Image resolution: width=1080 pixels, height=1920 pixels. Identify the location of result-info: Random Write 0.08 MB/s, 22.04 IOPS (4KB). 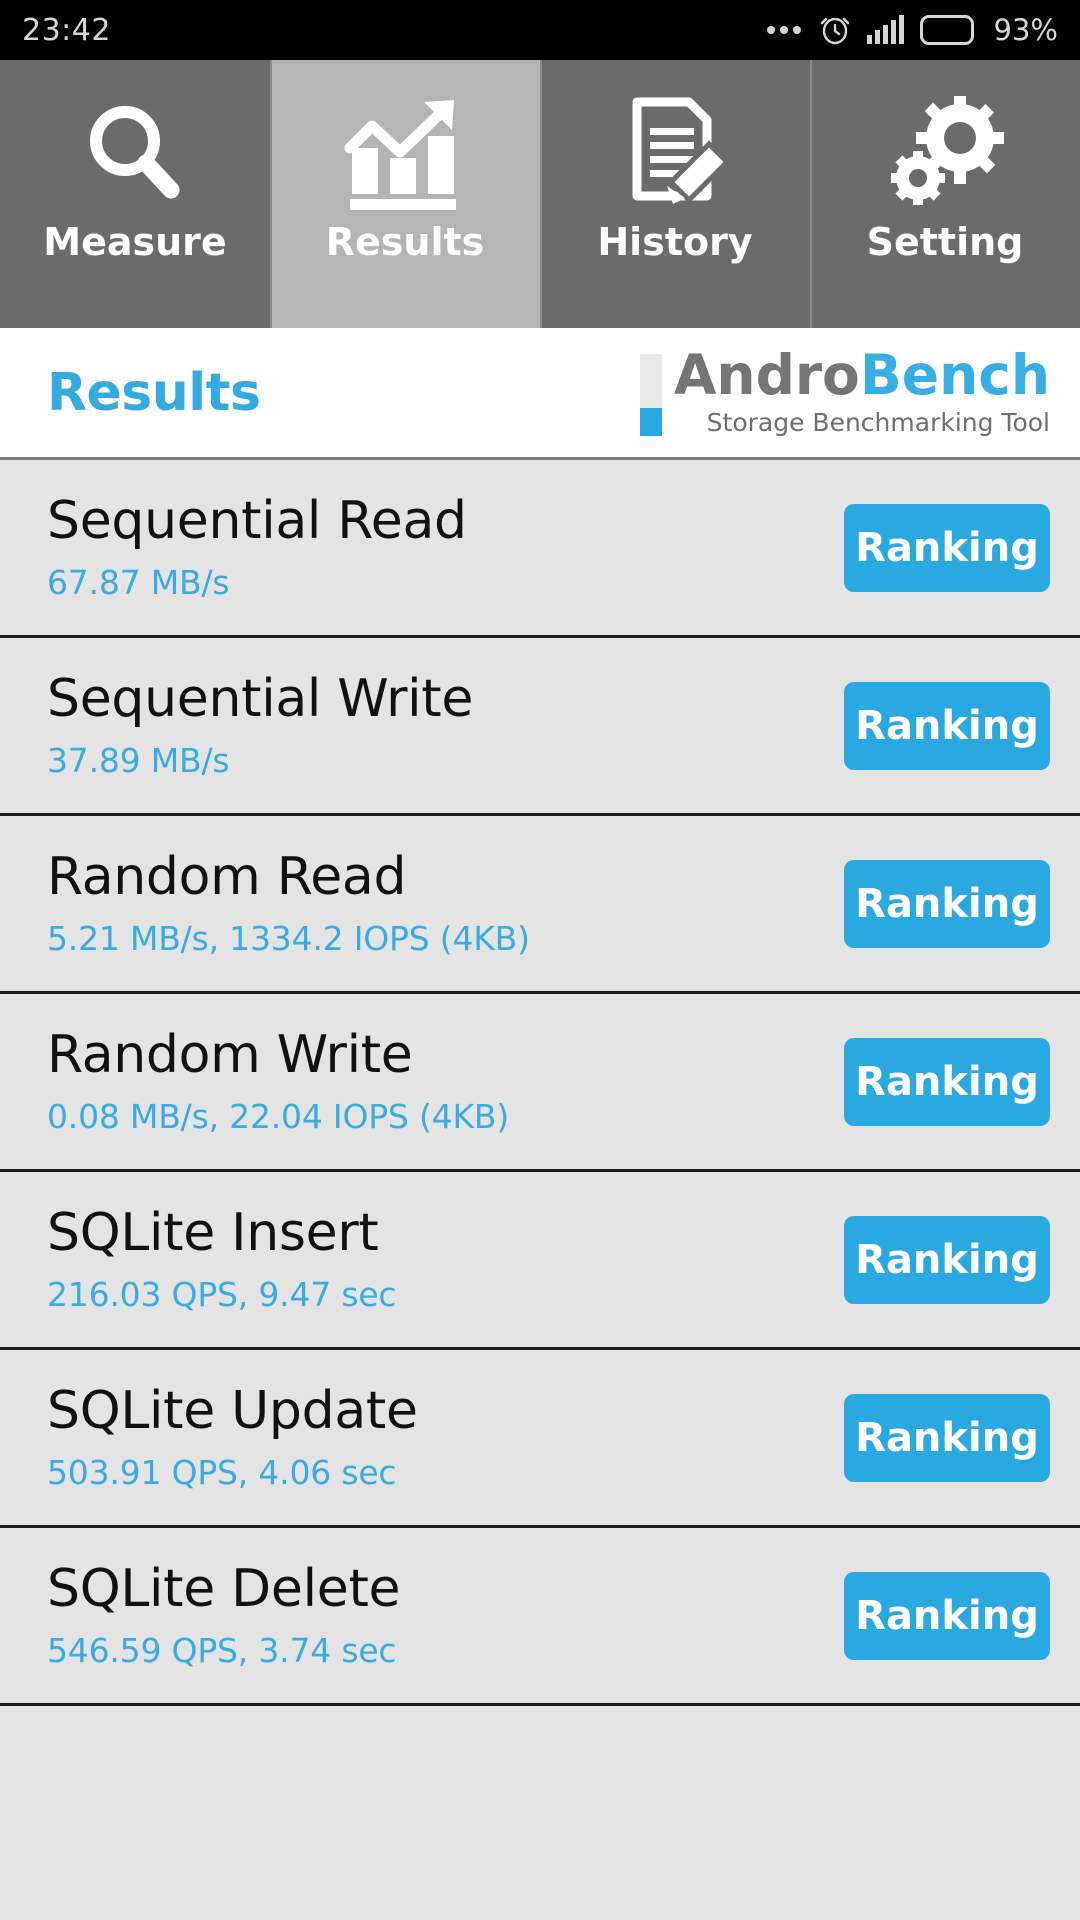
(445, 1080).